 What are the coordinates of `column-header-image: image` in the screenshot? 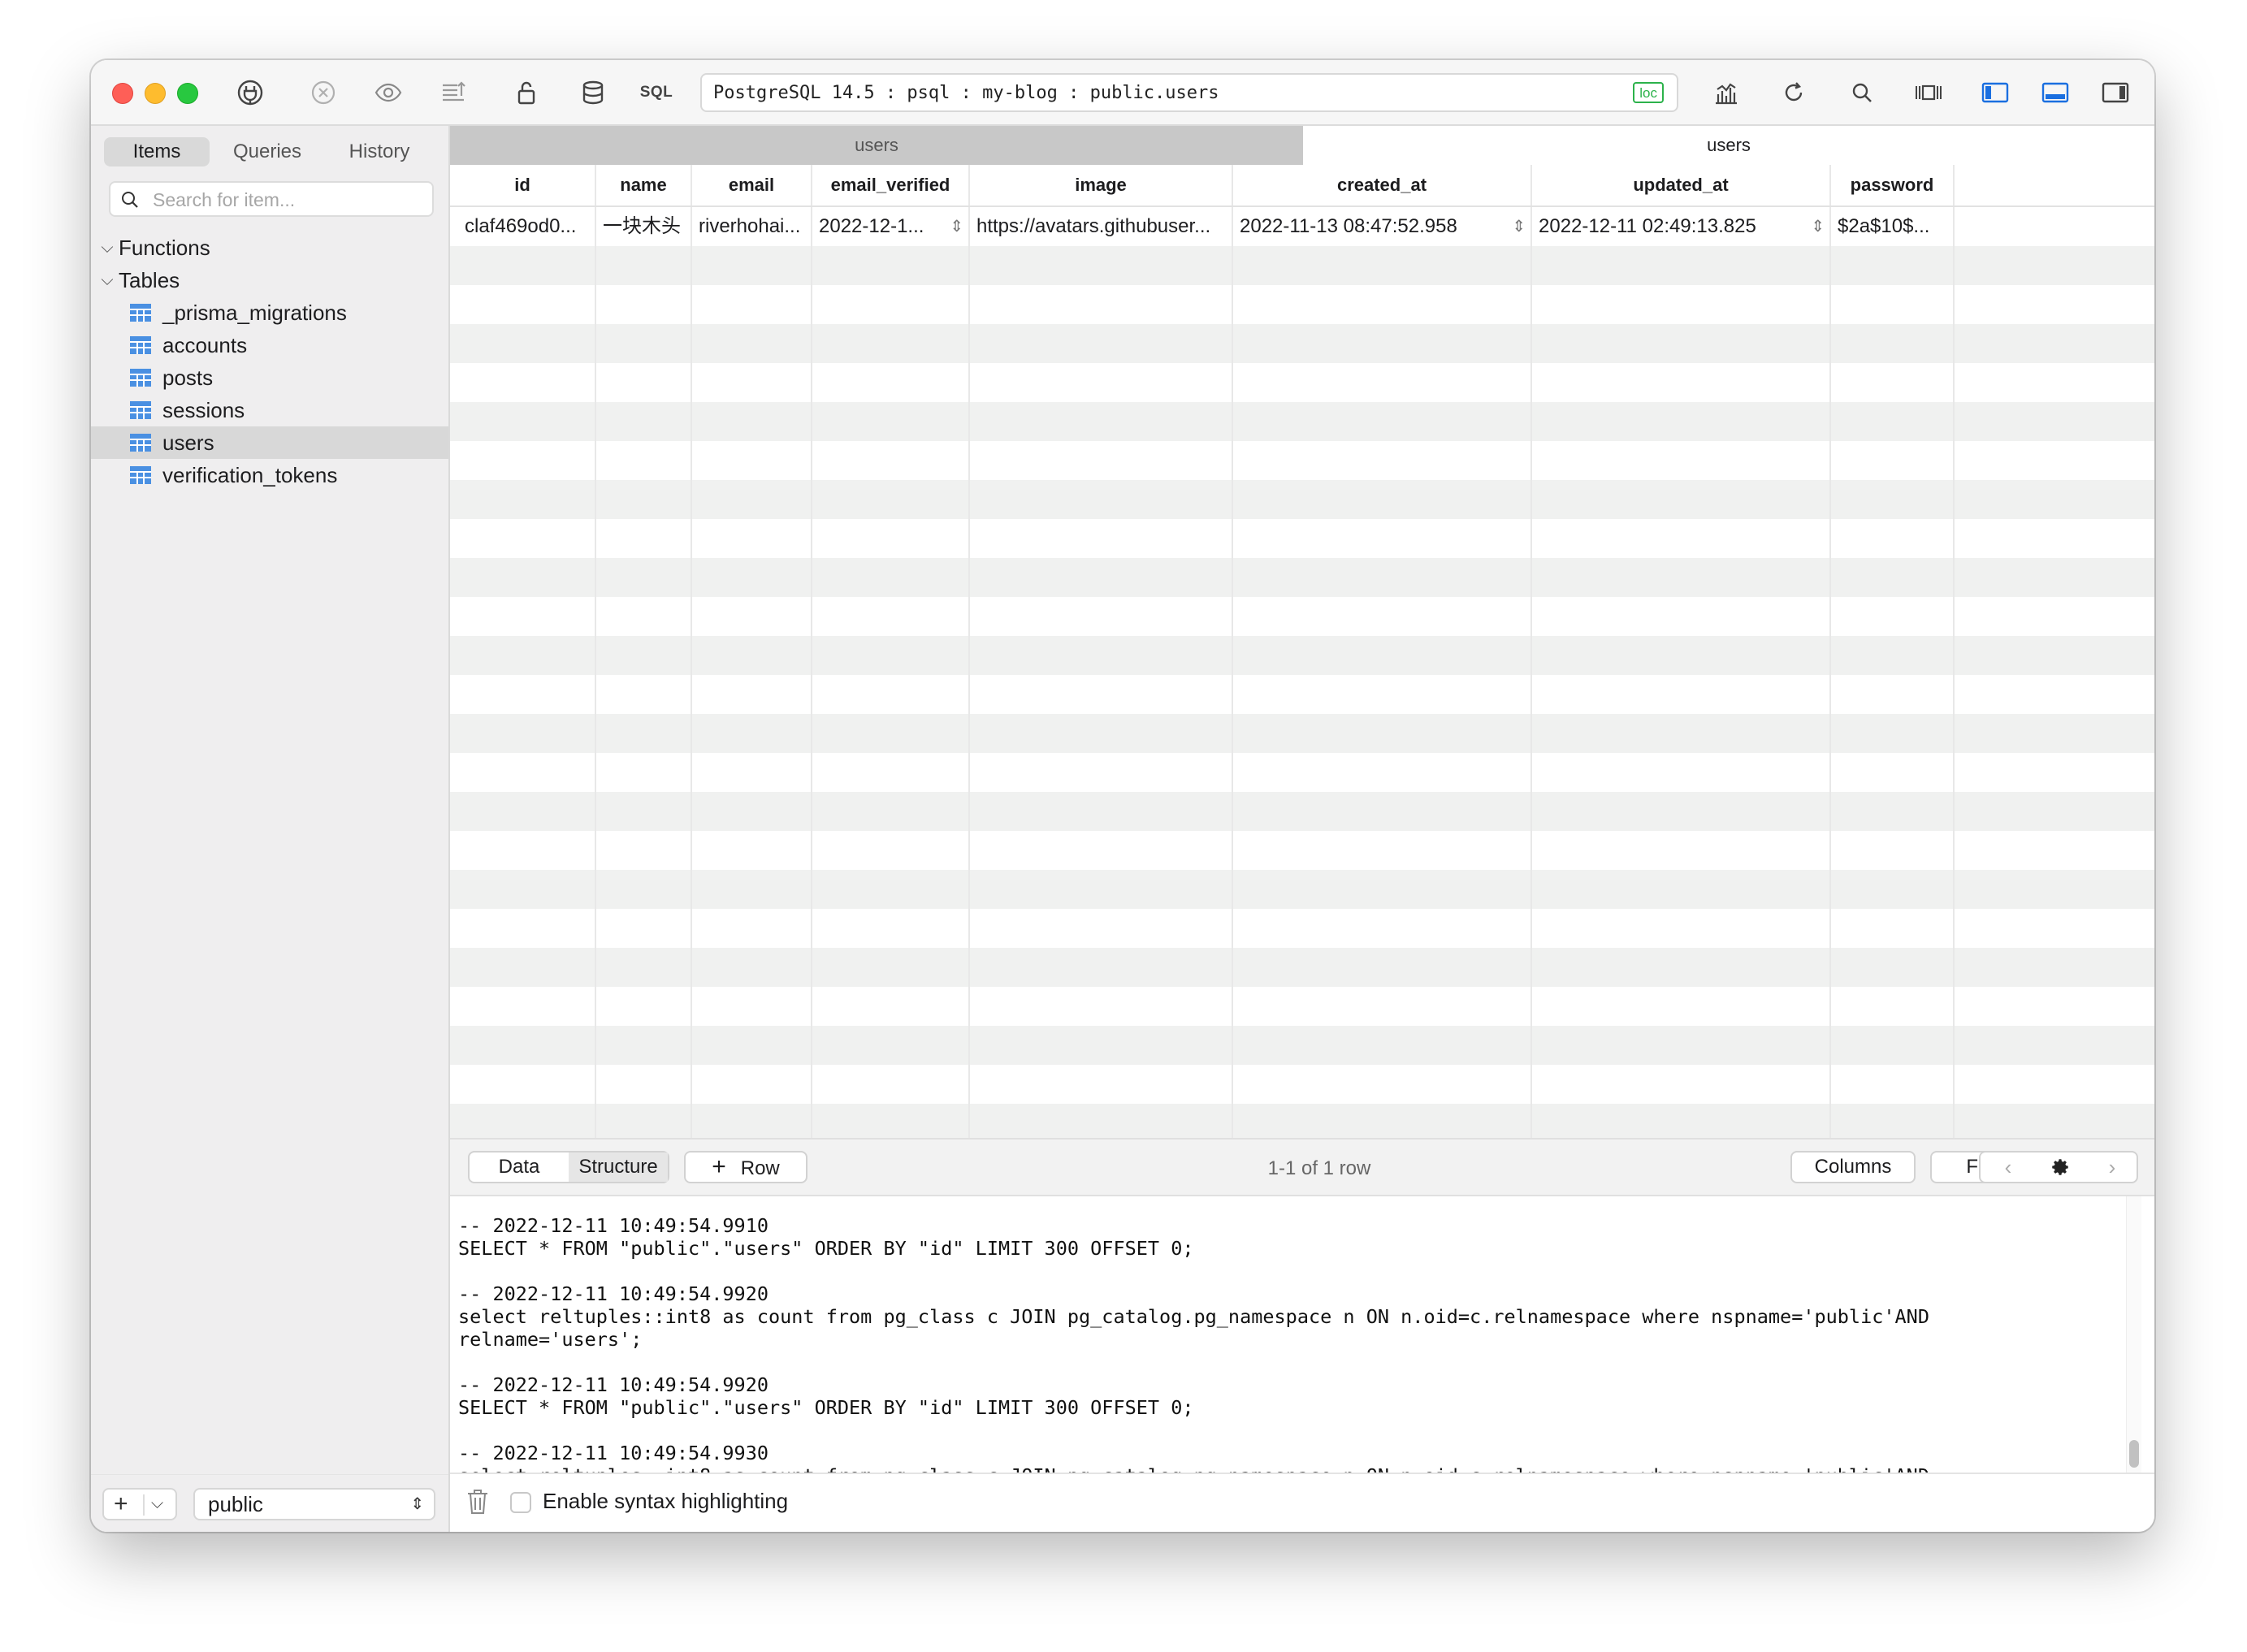 It's located at (1102, 185).